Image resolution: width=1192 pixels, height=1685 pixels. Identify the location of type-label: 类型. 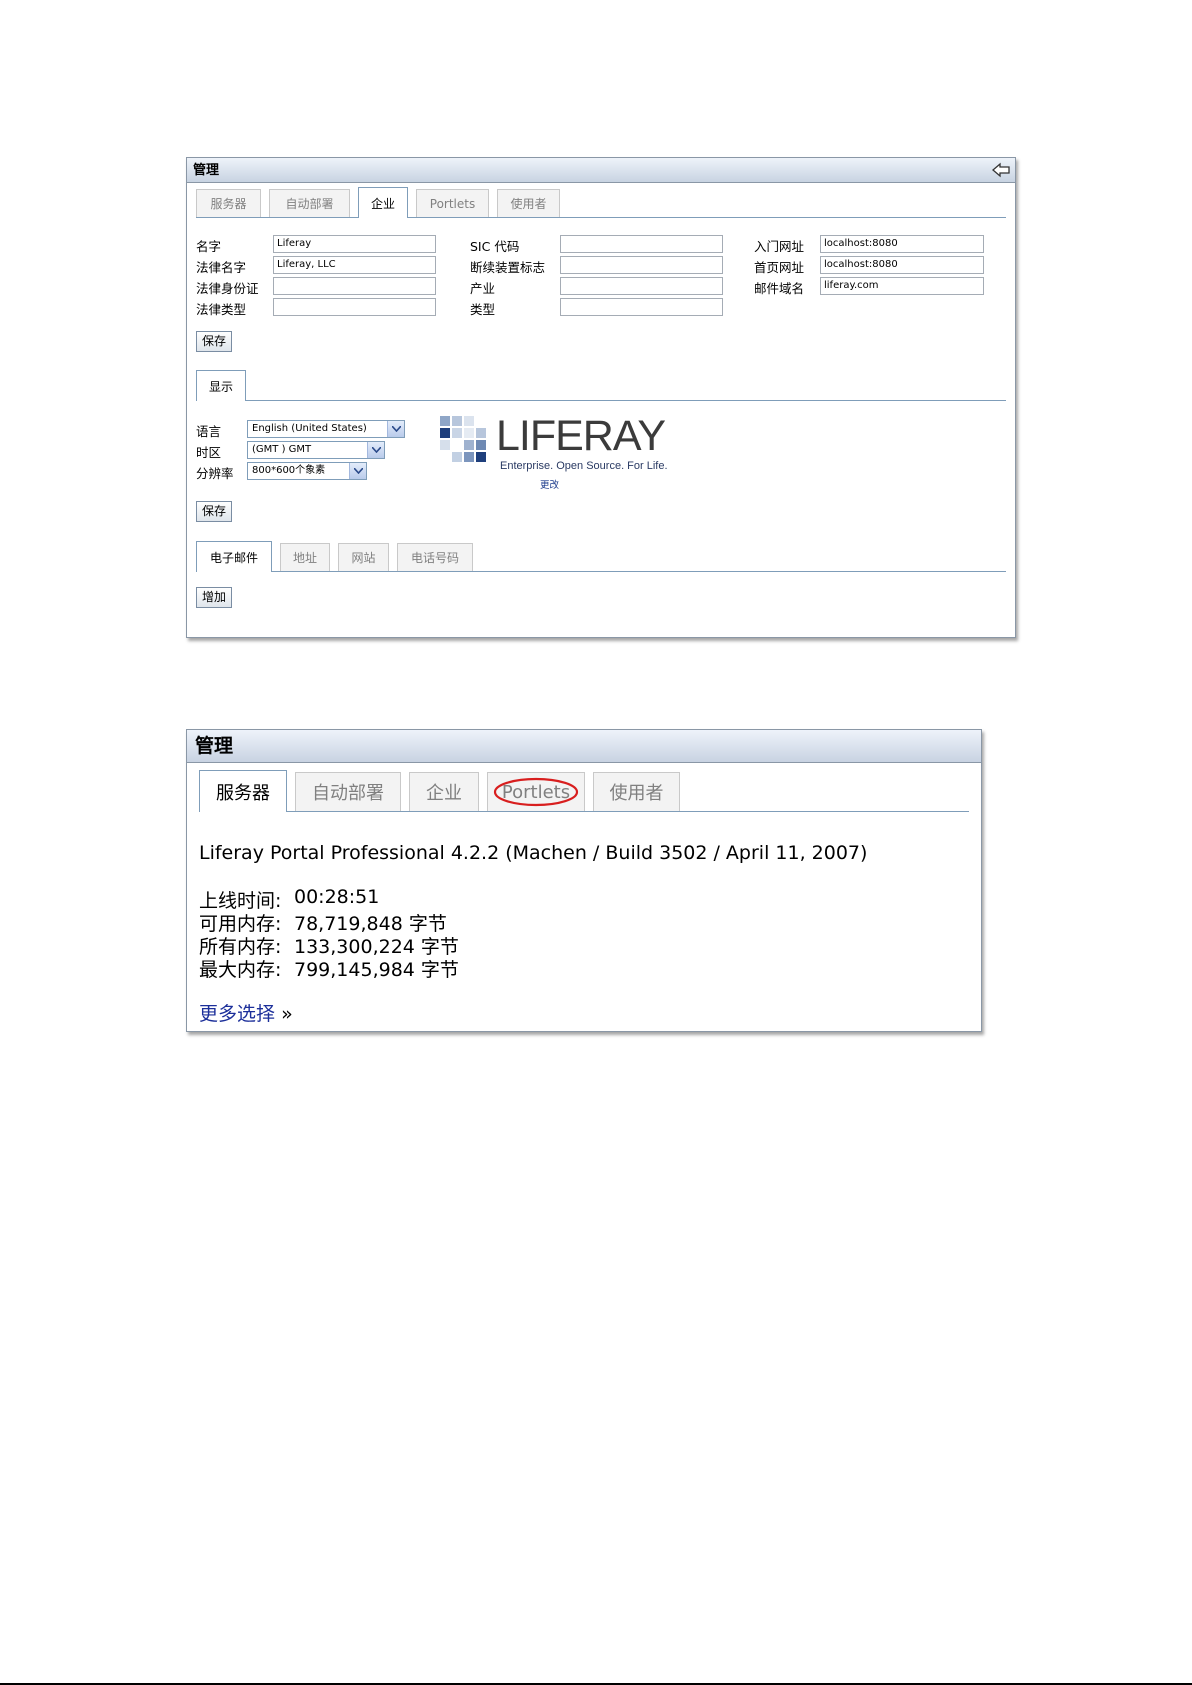
(483, 309).